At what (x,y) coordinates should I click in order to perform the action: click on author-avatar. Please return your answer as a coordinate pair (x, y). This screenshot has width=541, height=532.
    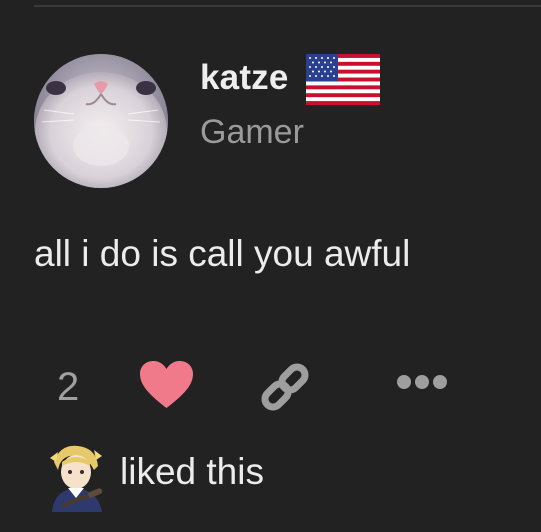
    Looking at the image, I should click on (101, 121).